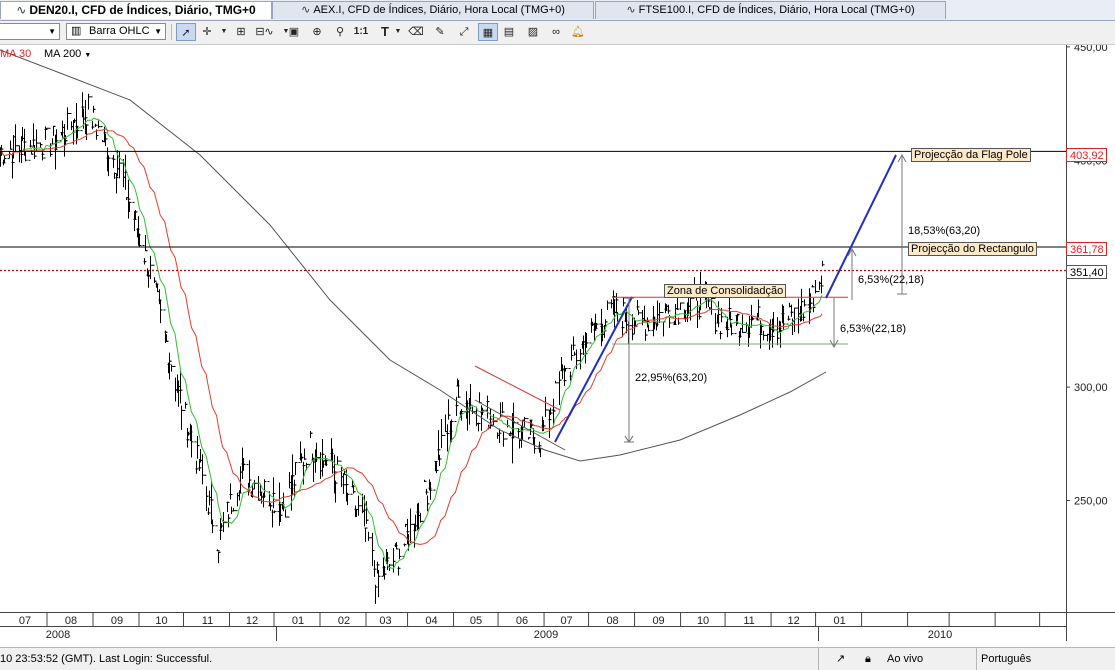 This screenshot has height=670, width=1115. I want to click on month-label: 03, so click(385, 621).